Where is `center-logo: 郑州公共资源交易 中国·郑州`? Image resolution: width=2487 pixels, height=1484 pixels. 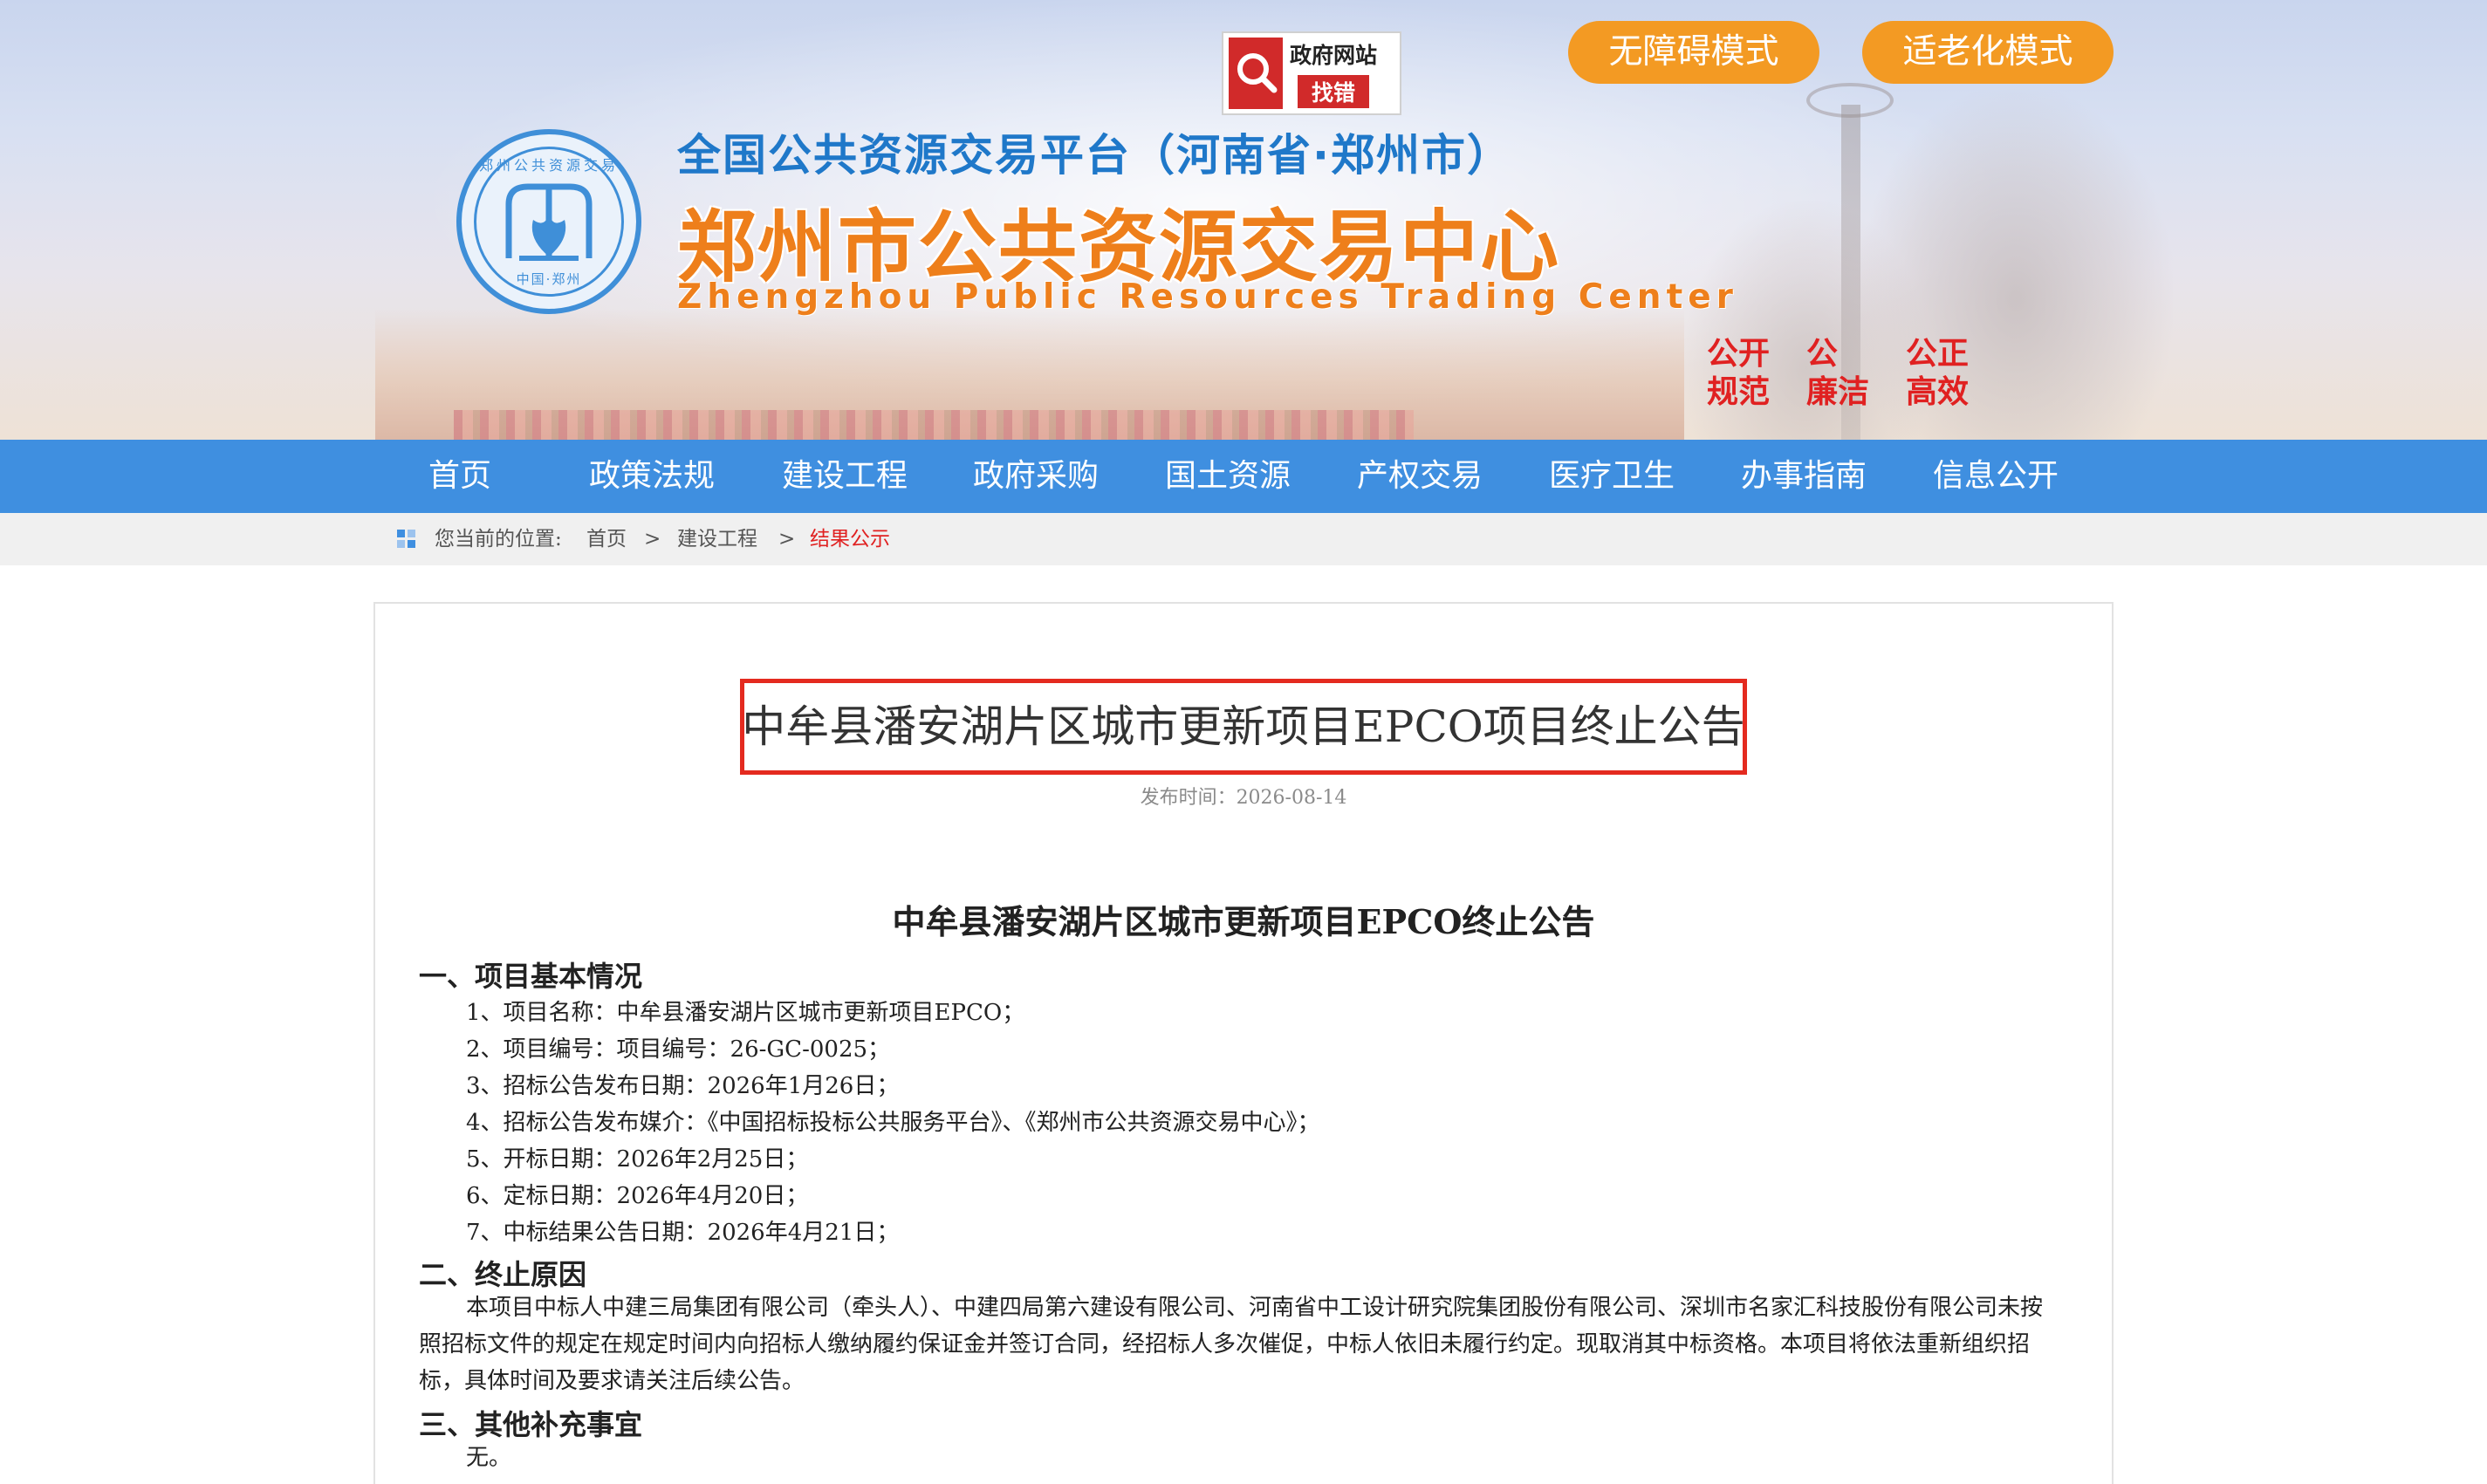 center-logo: 郑州公共资源交易 中国·郑州 is located at coordinates (548, 221).